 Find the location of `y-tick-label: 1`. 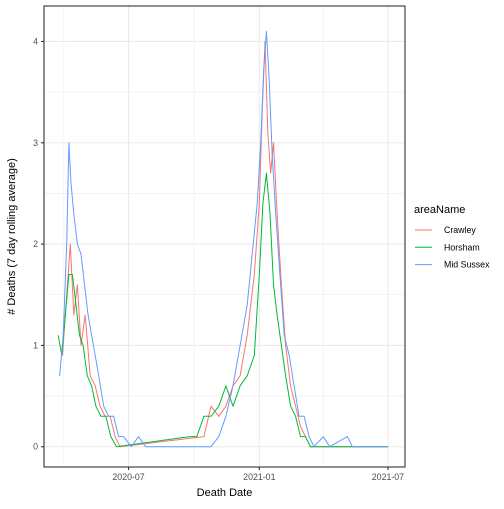

y-tick-label: 1 is located at coordinates (35, 345).